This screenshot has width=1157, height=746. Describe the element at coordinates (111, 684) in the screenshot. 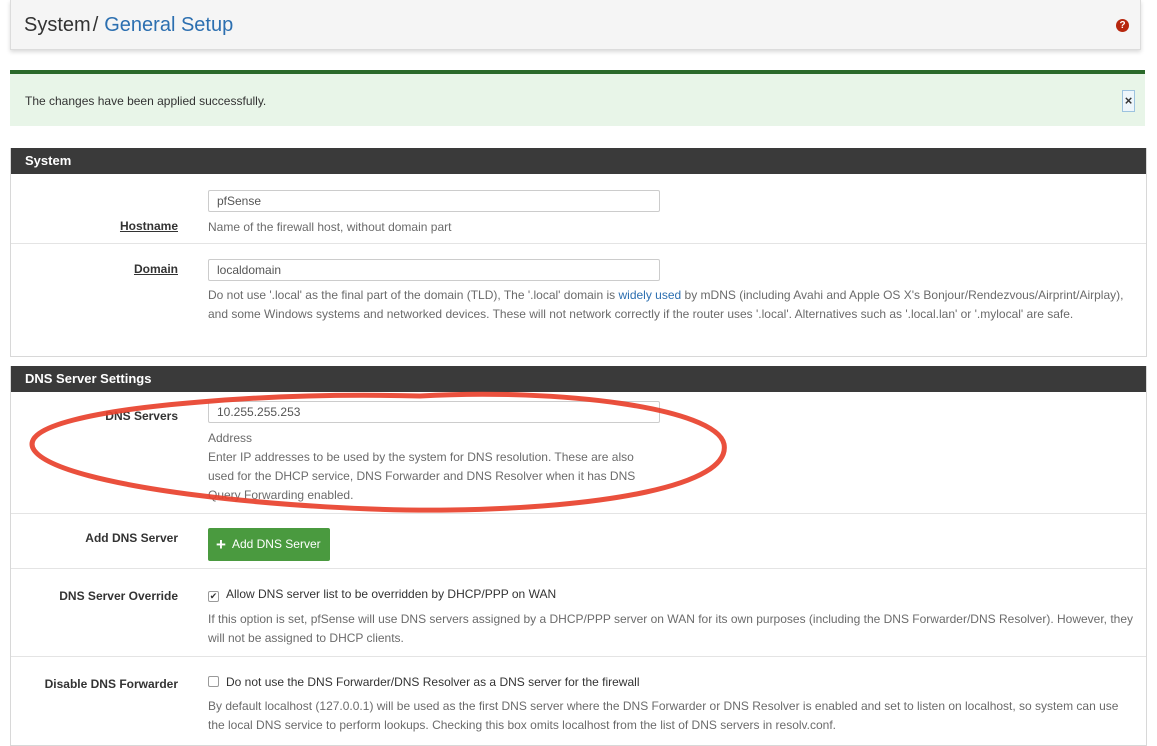

I see `disable-forwarder-label: Disable DNS Forwarder` at that location.